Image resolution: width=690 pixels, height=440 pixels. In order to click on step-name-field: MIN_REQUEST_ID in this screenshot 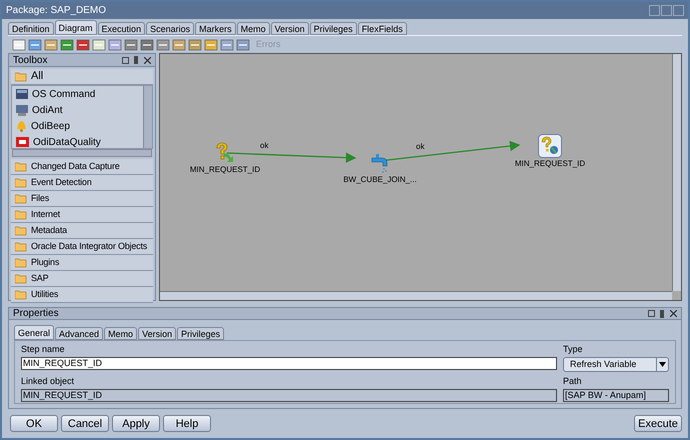, I will do `click(289, 363)`.